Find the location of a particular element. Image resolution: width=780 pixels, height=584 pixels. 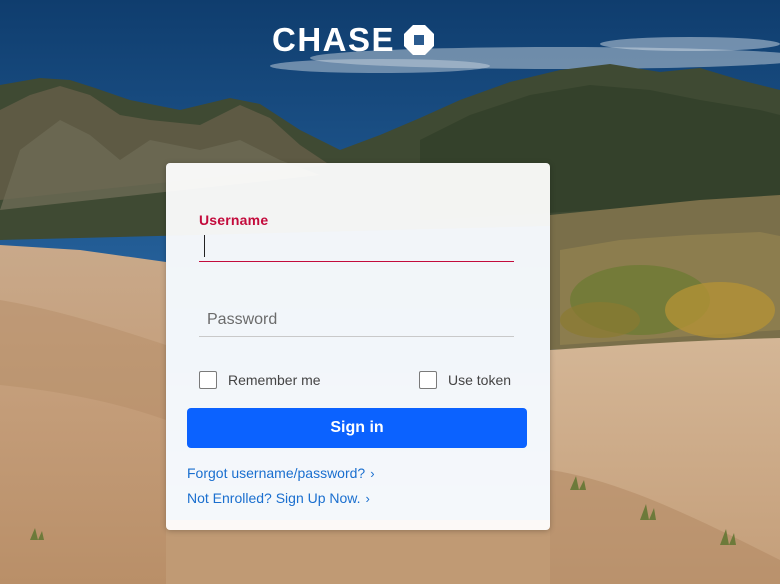

text-caret is located at coordinates (204, 246).